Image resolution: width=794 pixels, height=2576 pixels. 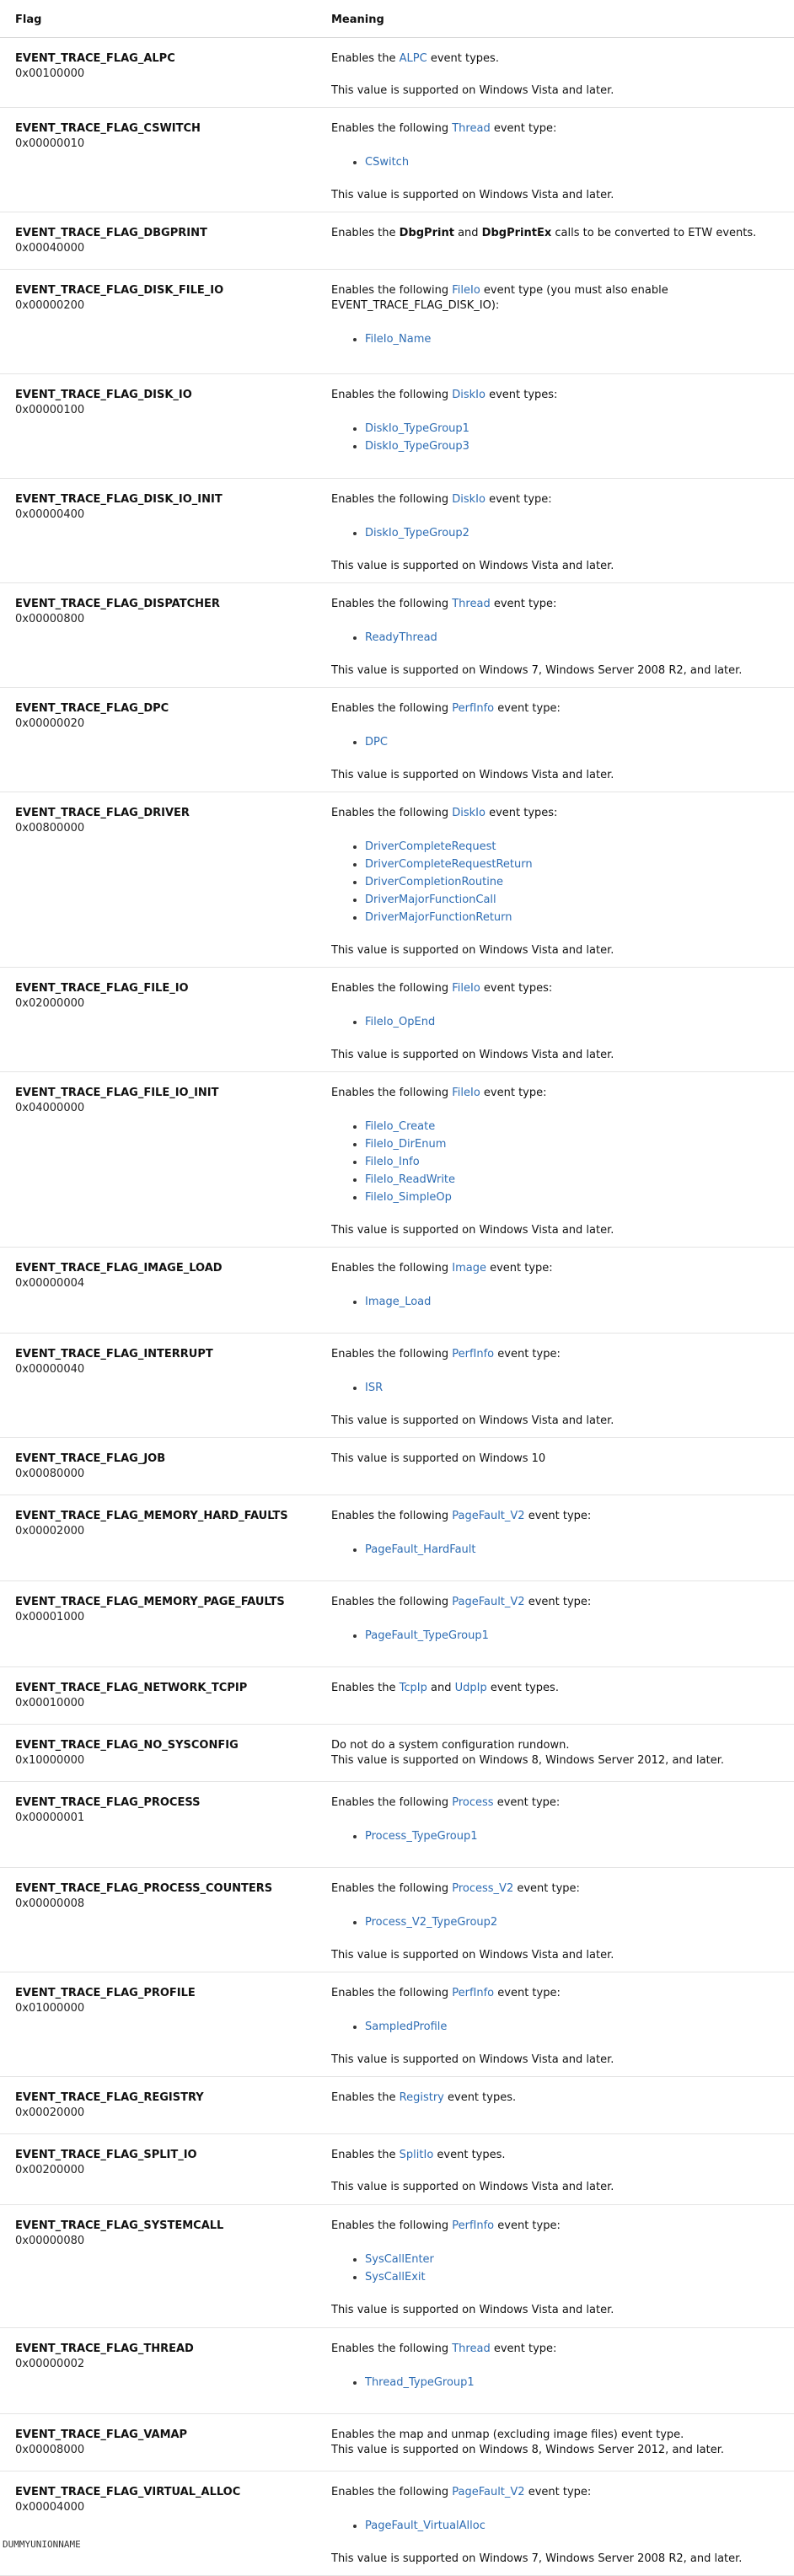 I want to click on event-link: SampledProfile, so click(x=574, y=2027).